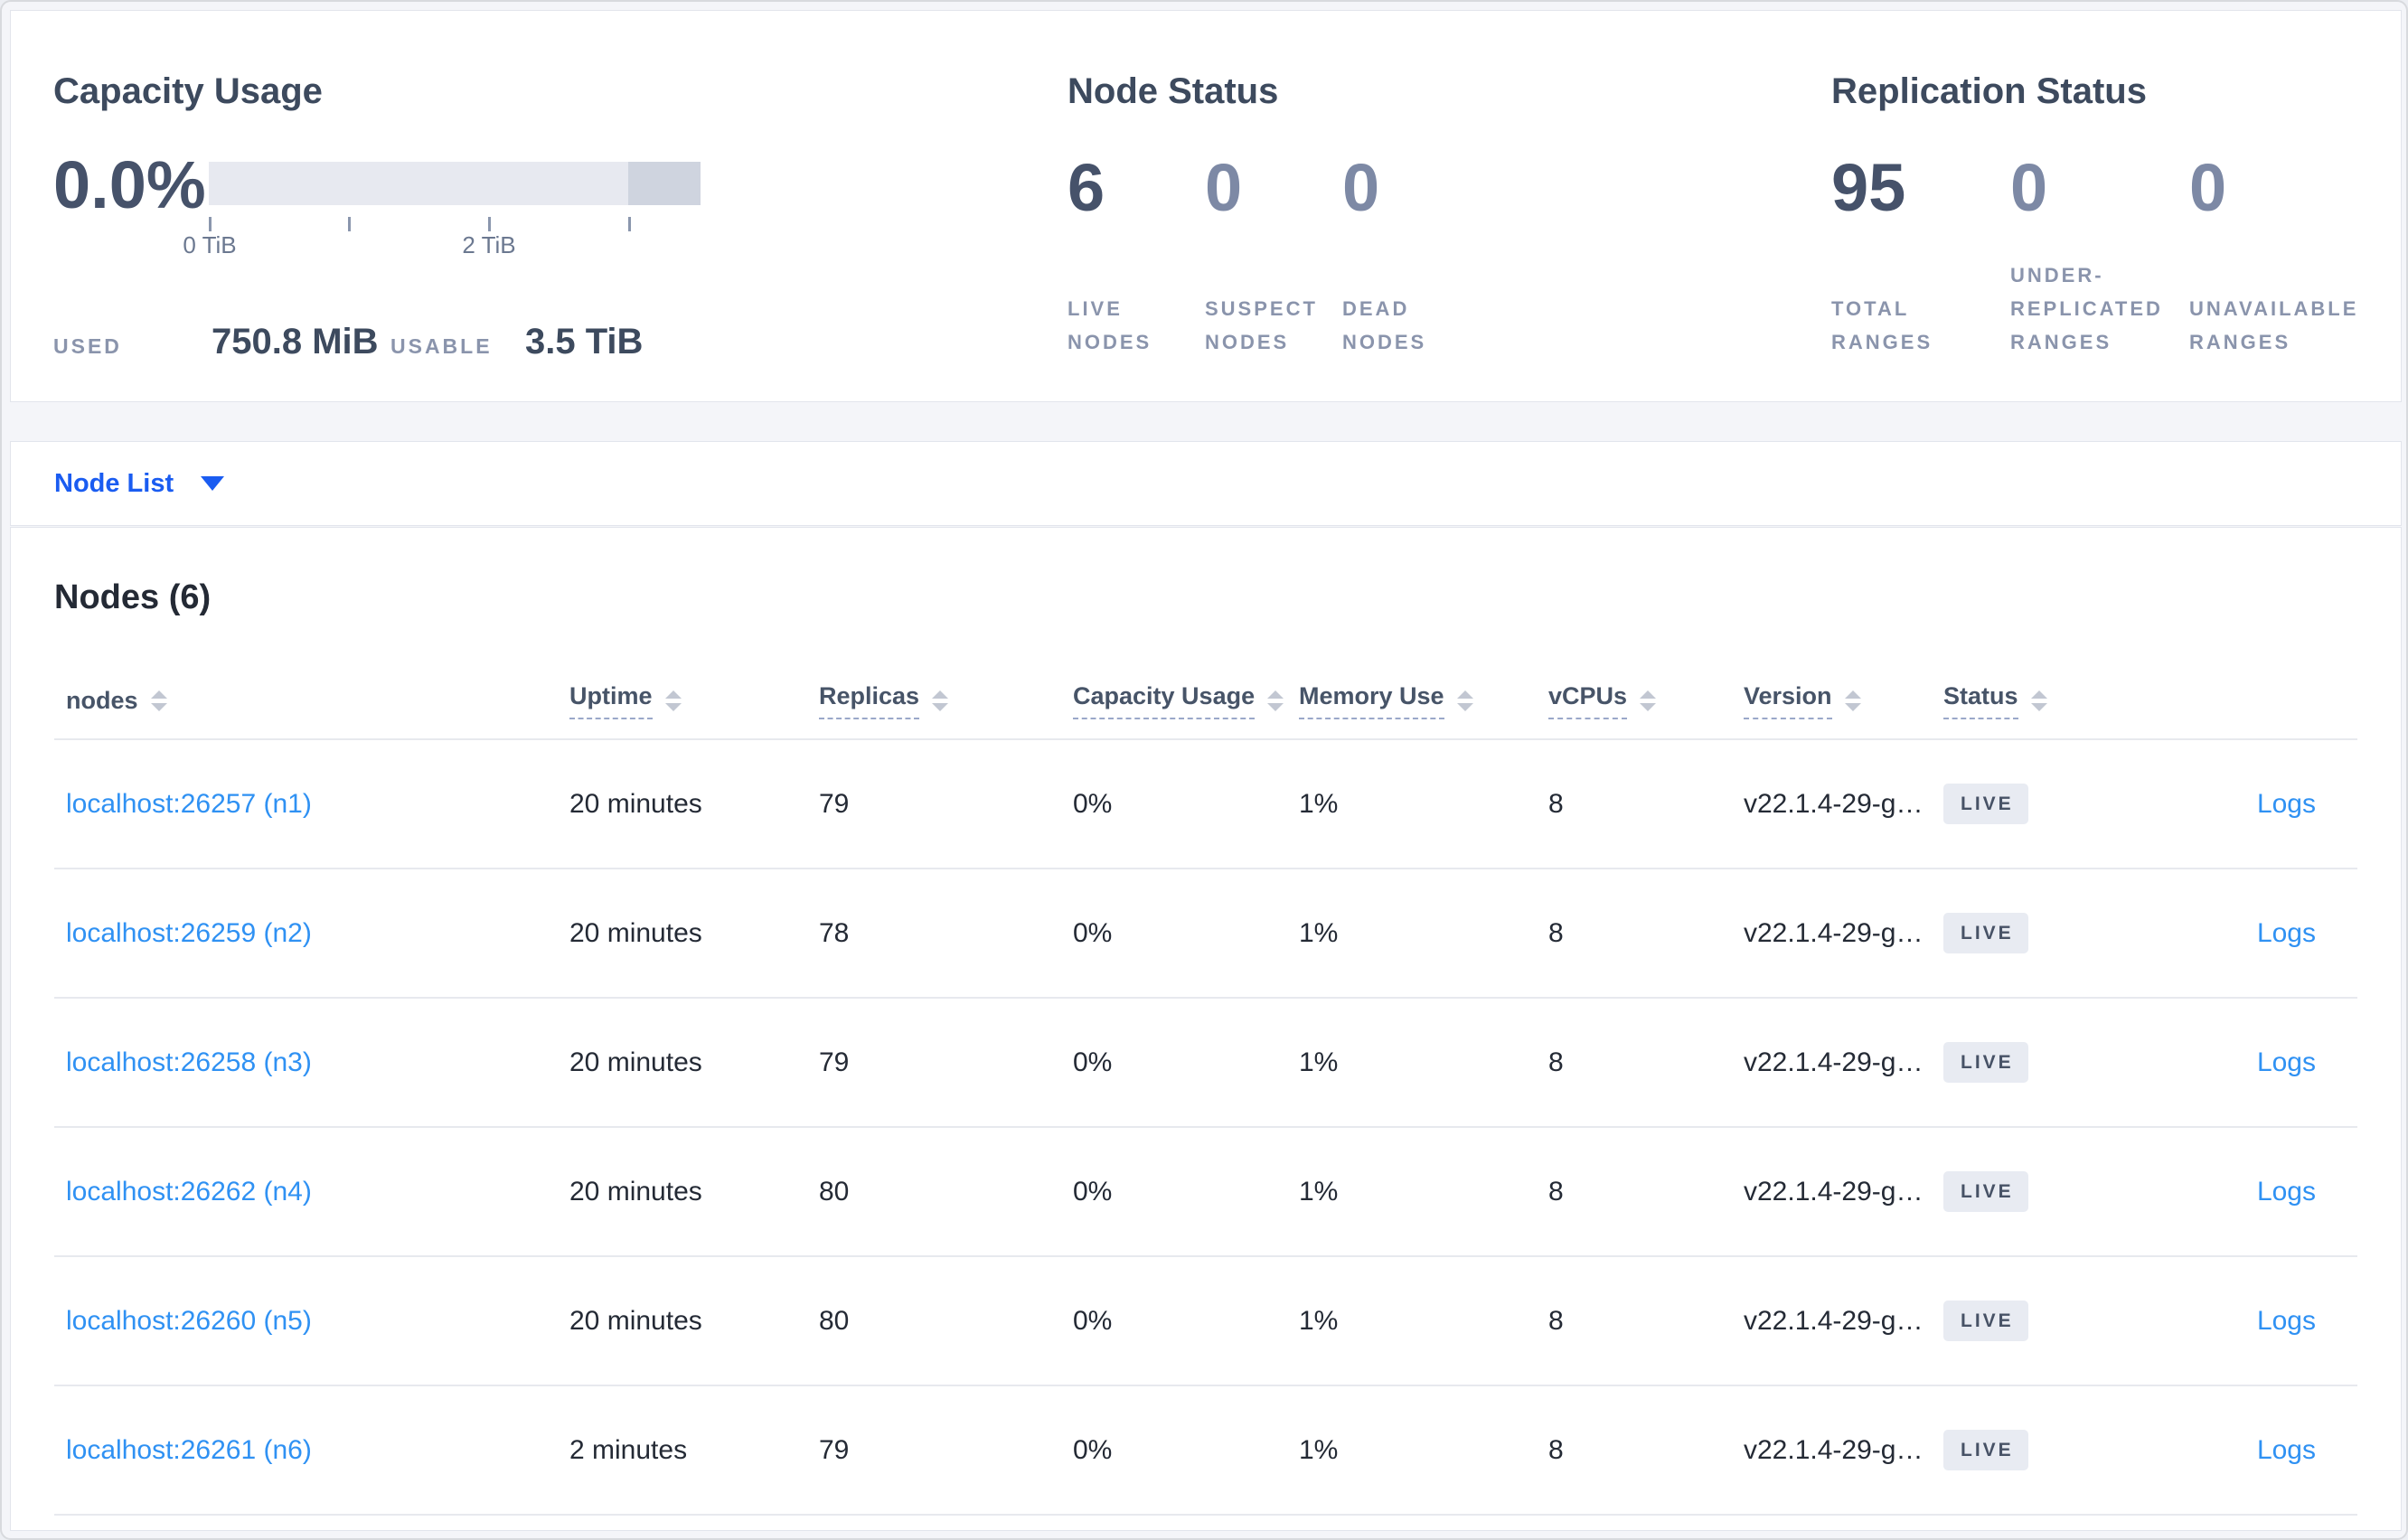 This screenshot has height=1540, width=2408. What do you see at coordinates (946, 700) in the screenshot?
I see `column-header-replicas: Replicas` at bounding box center [946, 700].